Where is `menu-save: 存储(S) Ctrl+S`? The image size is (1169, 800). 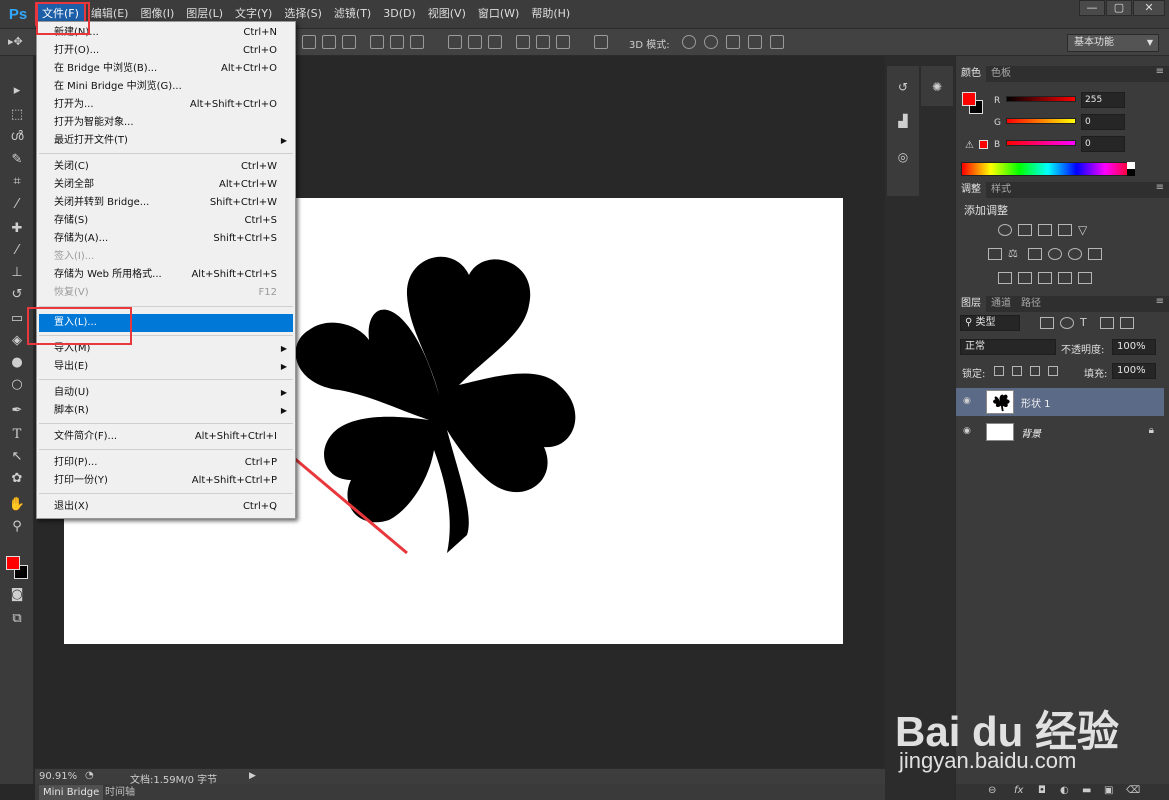 menu-save: 存储(S) Ctrl+S is located at coordinates (166, 221).